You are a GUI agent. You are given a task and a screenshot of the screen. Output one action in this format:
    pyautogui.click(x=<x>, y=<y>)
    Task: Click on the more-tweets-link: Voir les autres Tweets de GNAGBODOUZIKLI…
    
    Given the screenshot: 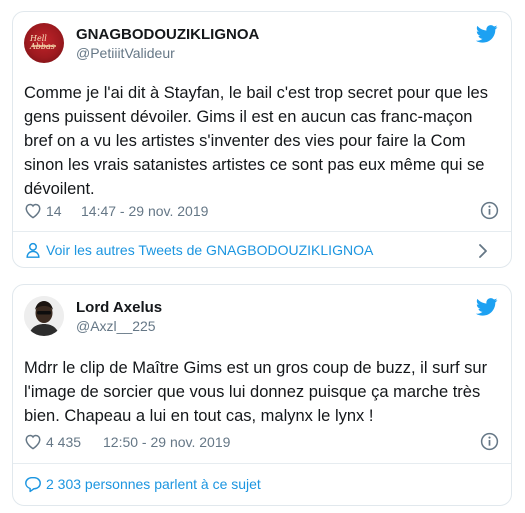 What is the action you would take?
    pyautogui.click(x=262, y=250)
    